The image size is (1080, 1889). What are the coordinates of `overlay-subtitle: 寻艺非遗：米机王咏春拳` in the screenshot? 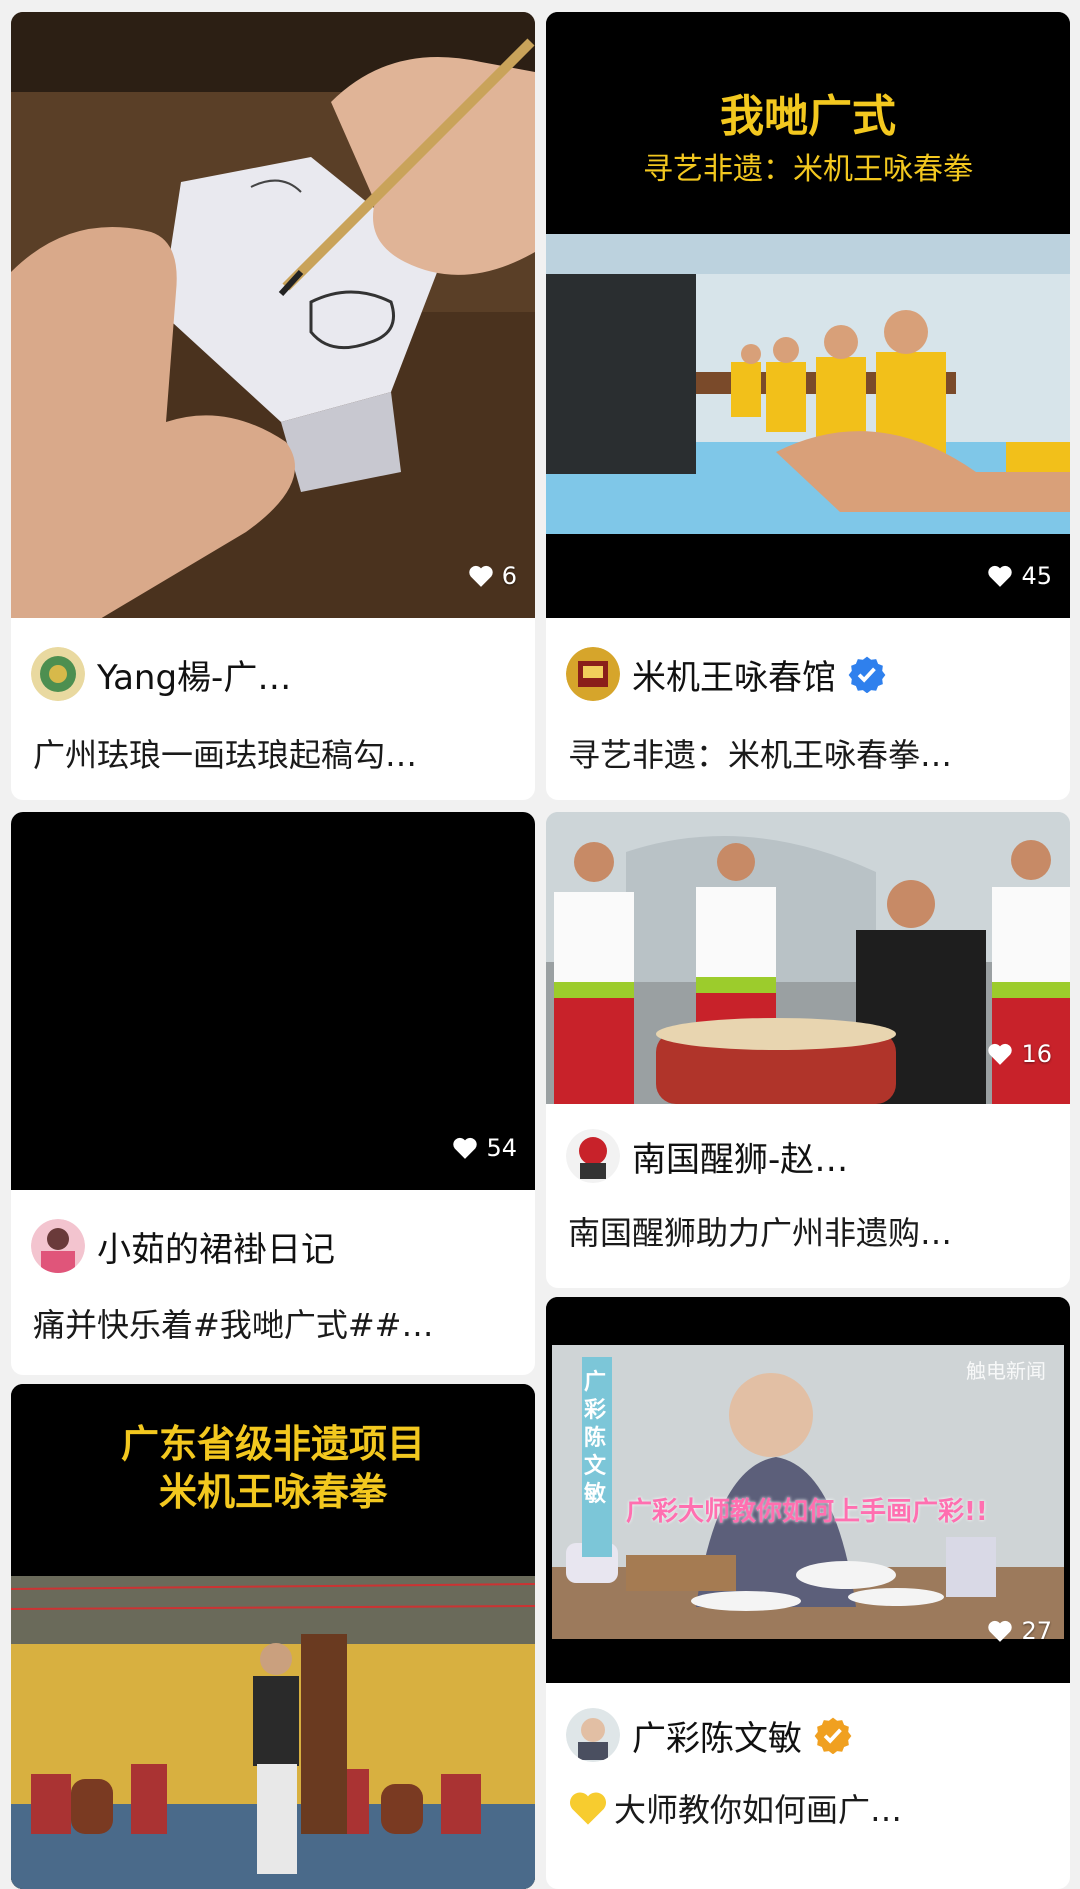 It's located at (808, 169).